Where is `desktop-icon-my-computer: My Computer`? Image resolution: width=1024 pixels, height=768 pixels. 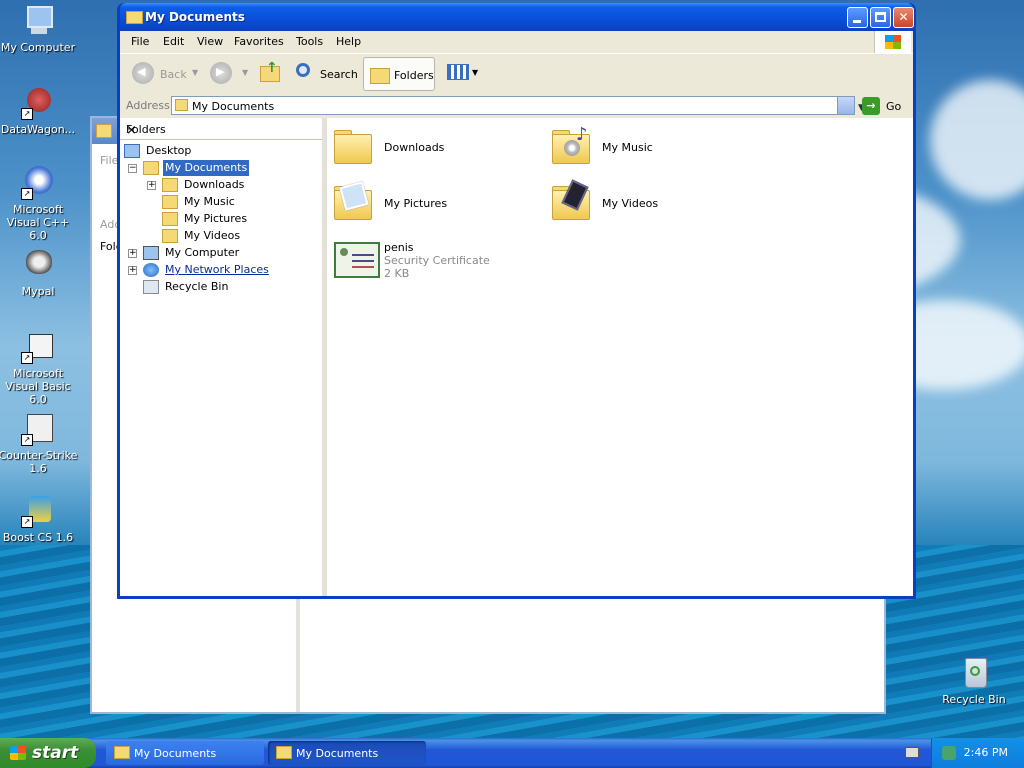 desktop-icon-my-computer: My Computer is located at coordinates (39, 29).